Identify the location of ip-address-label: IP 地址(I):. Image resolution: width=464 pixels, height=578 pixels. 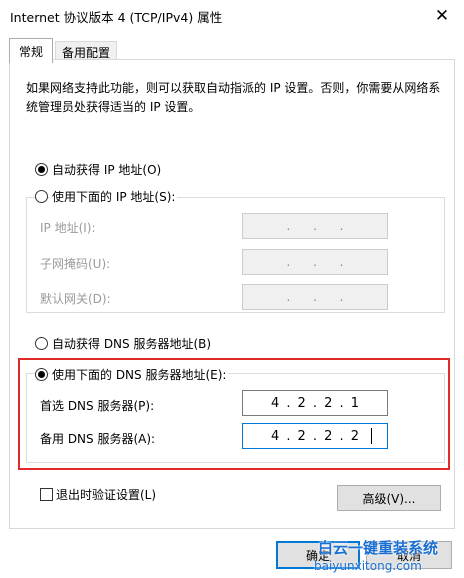
(68, 228).